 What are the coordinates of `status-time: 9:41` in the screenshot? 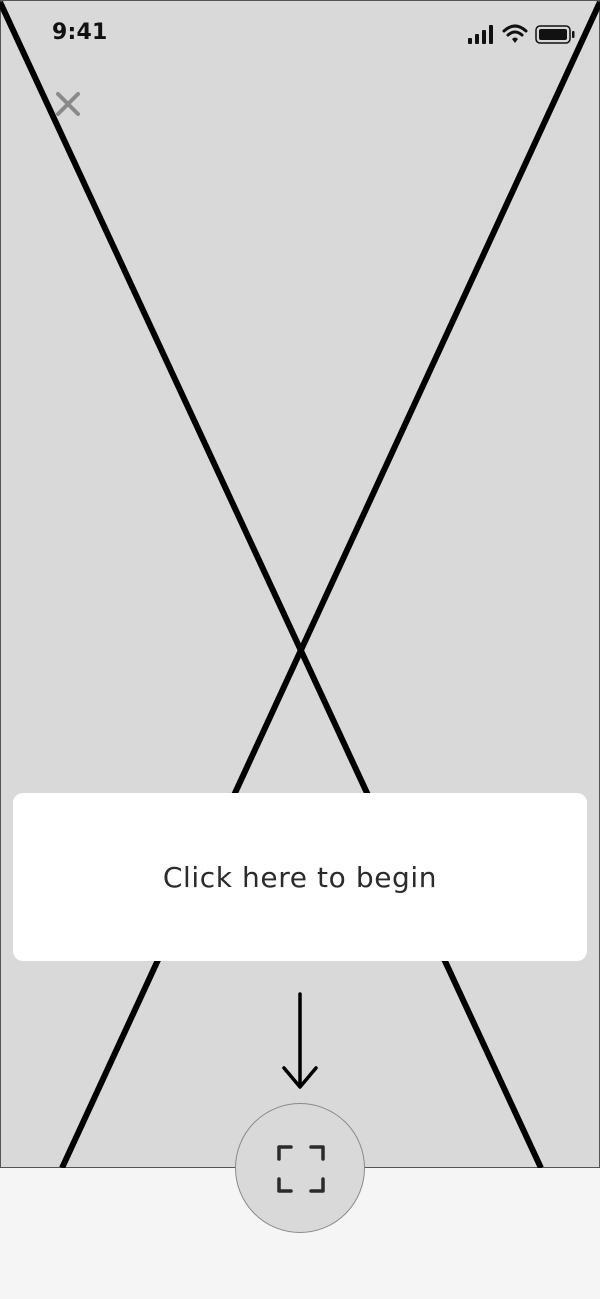 It's located at (80, 32).